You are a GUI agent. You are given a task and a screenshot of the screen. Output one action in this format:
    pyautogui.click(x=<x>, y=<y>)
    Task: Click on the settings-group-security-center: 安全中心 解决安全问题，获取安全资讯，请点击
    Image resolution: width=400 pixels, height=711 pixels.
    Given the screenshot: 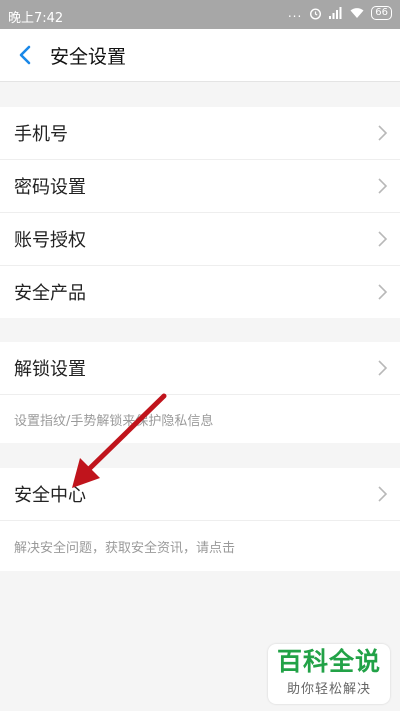 What is the action you would take?
    pyautogui.click(x=200, y=519)
    